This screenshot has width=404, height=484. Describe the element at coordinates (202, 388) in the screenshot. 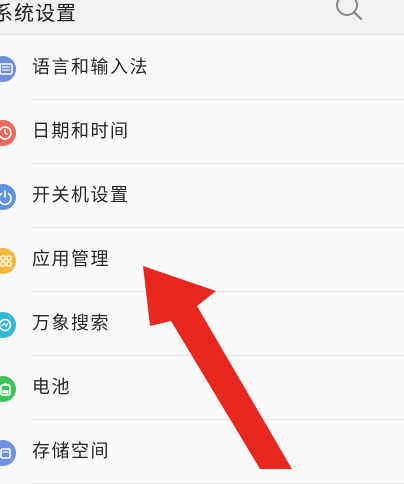

I see `settings-item-battery: 电池` at that location.